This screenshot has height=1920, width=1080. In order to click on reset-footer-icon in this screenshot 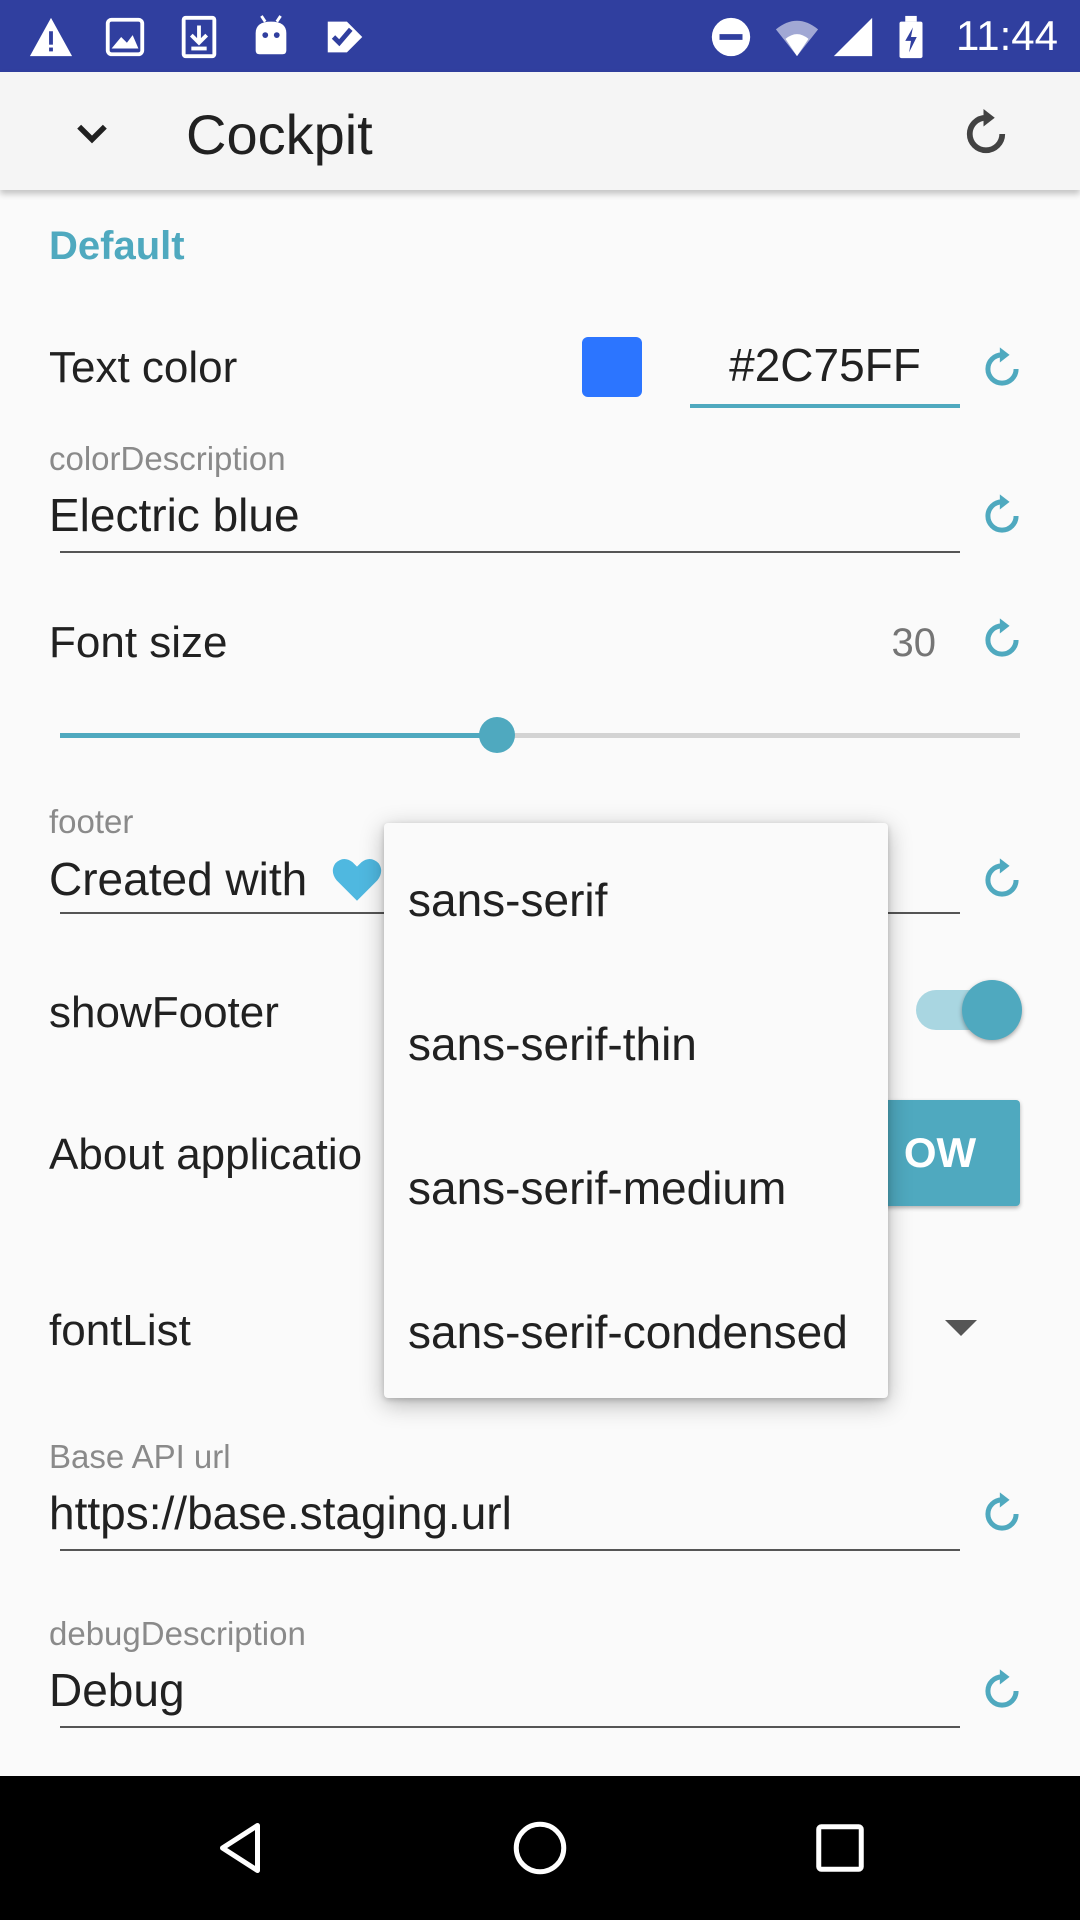, I will do `click(1002, 880)`.